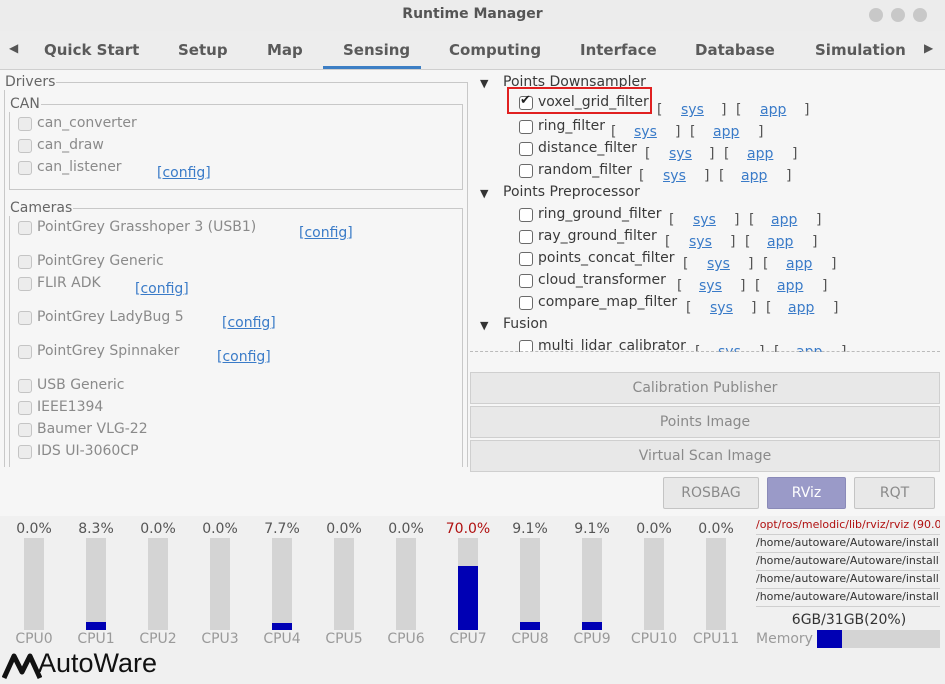  I want to click on points-concat-filter-app-link: app, so click(799, 264).